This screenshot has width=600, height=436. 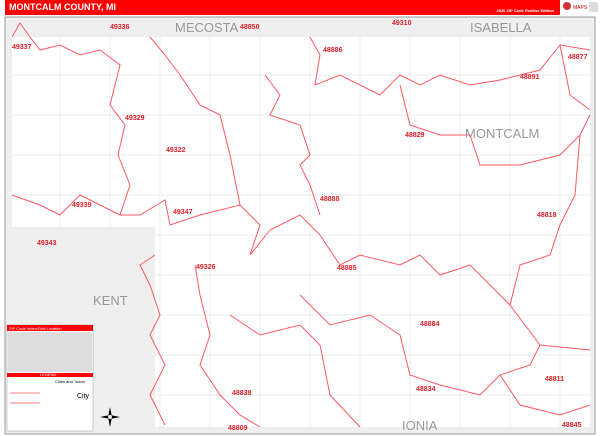 I want to click on zip-label: 48829, so click(x=415, y=135).